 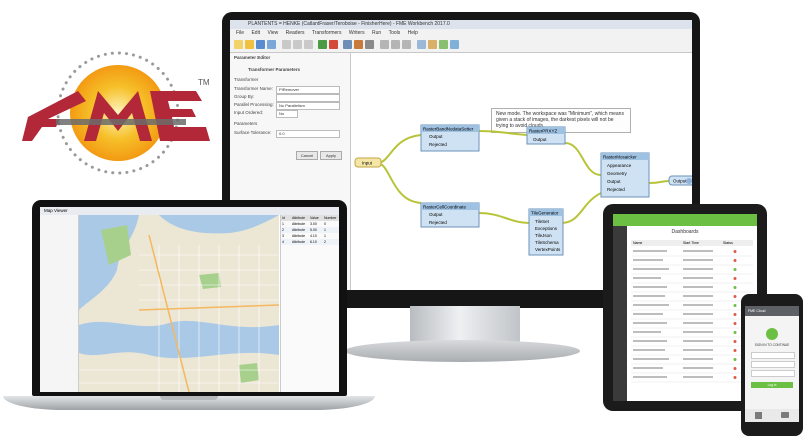 I want to click on password-field, so click(x=773, y=364).